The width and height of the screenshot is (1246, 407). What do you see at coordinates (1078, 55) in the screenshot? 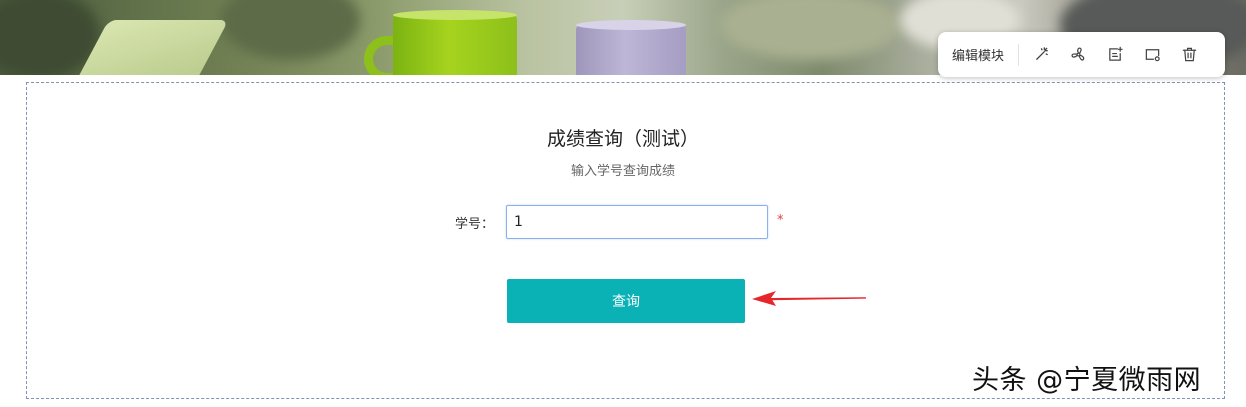
I see `fan-icon` at bounding box center [1078, 55].